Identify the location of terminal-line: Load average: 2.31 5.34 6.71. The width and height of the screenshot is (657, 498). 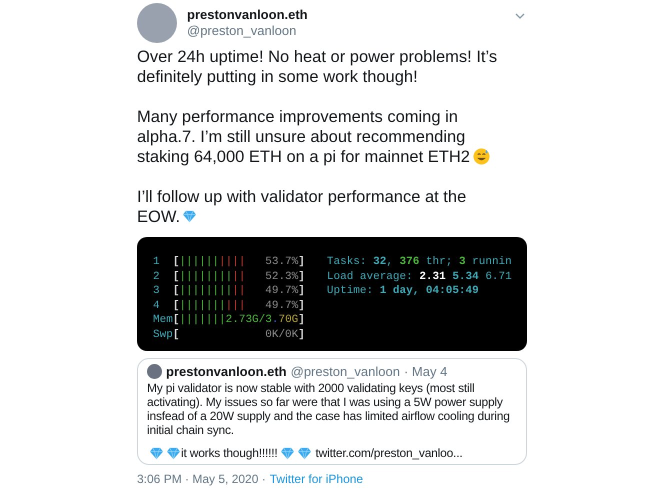
(419, 277).